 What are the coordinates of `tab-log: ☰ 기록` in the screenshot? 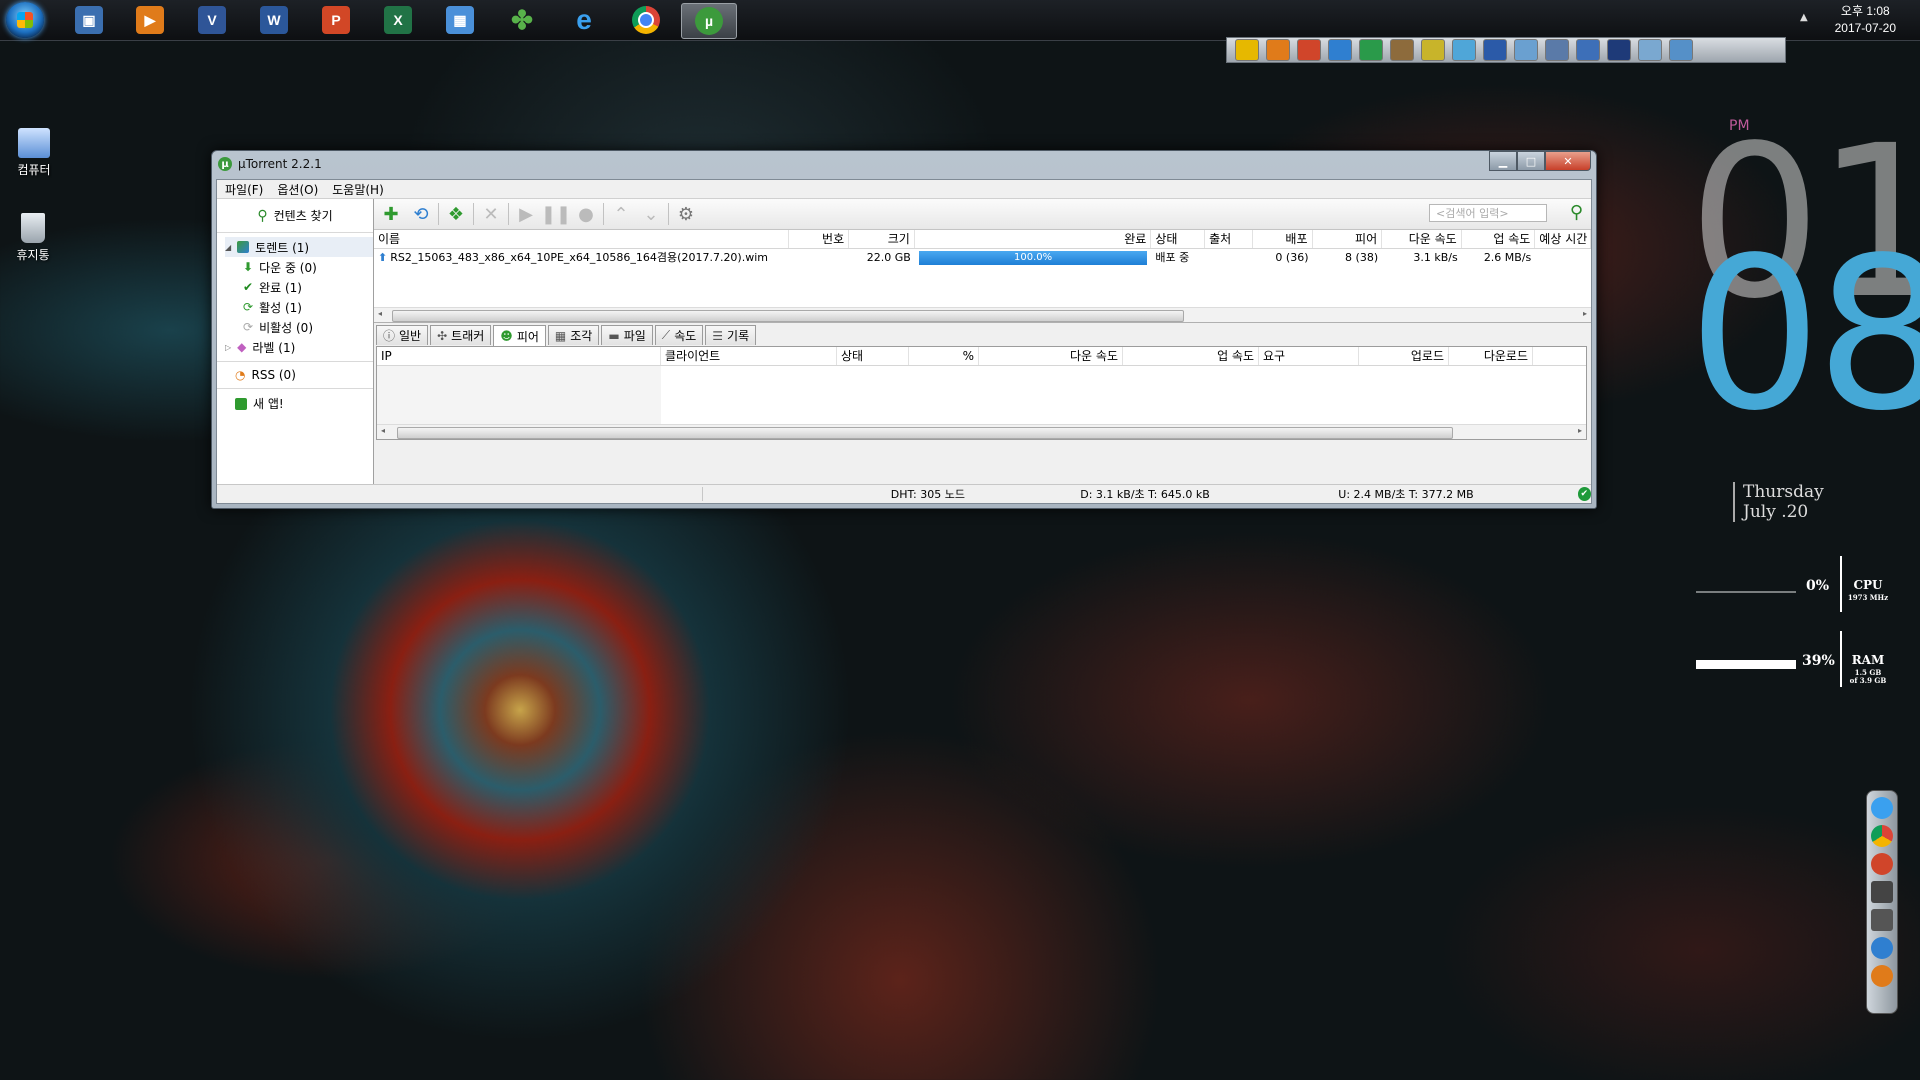 It's located at (731, 335).